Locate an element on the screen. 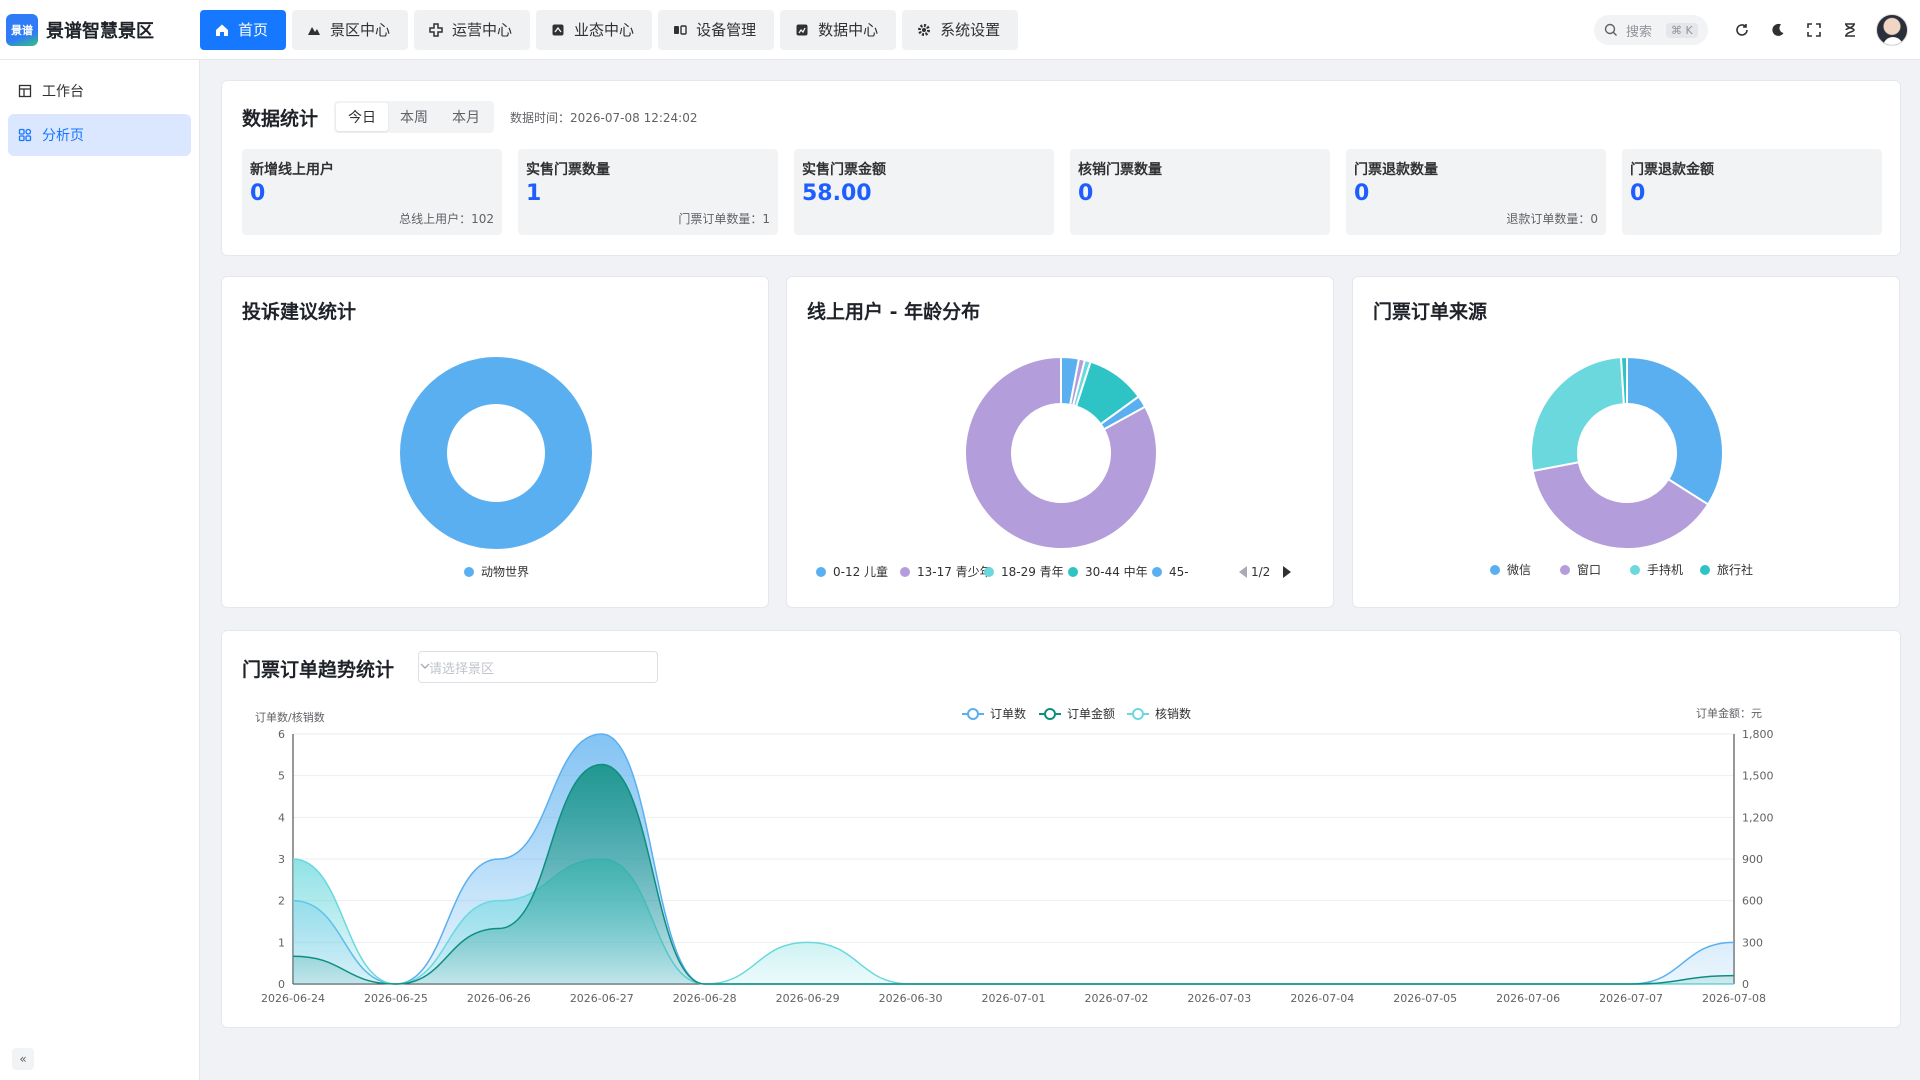 The height and width of the screenshot is (1080, 1920). stat-sub: 总线上用户：102 is located at coordinates (446, 219).